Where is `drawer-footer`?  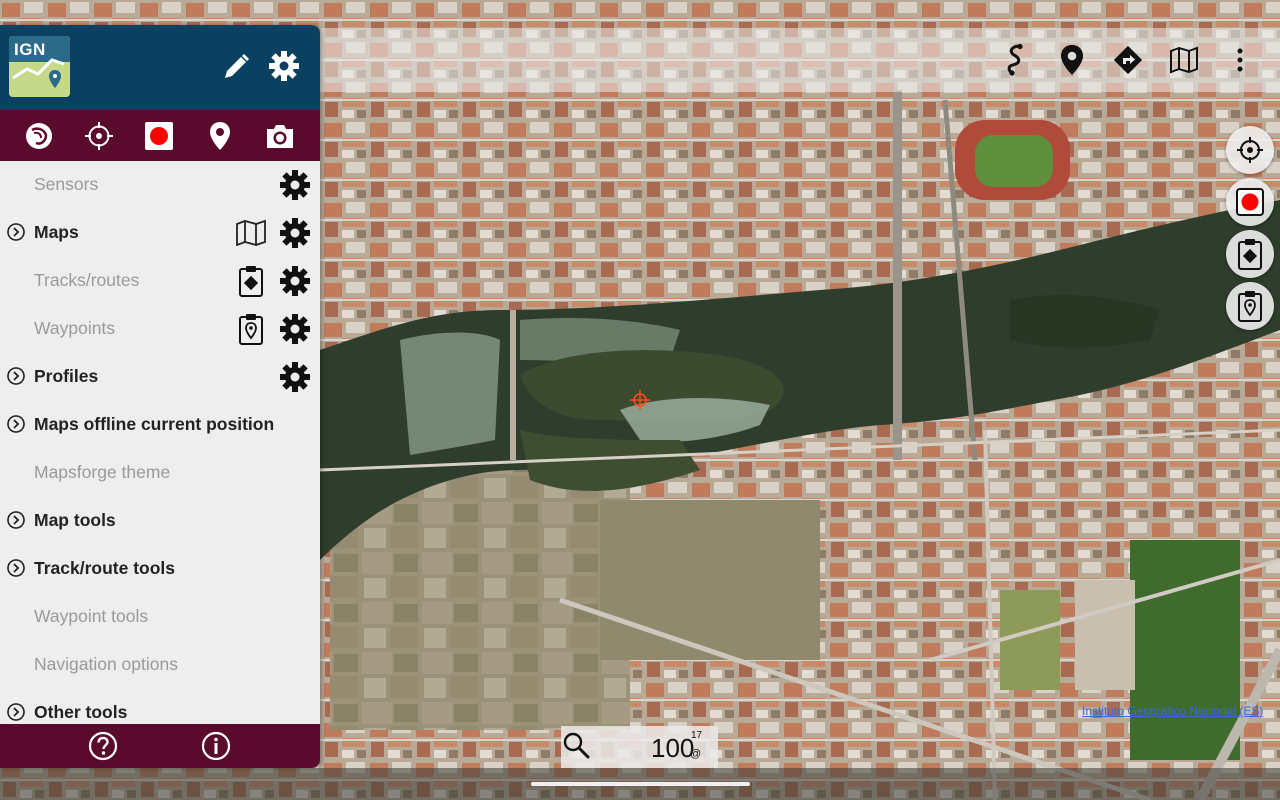
drawer-footer is located at coordinates (160, 746).